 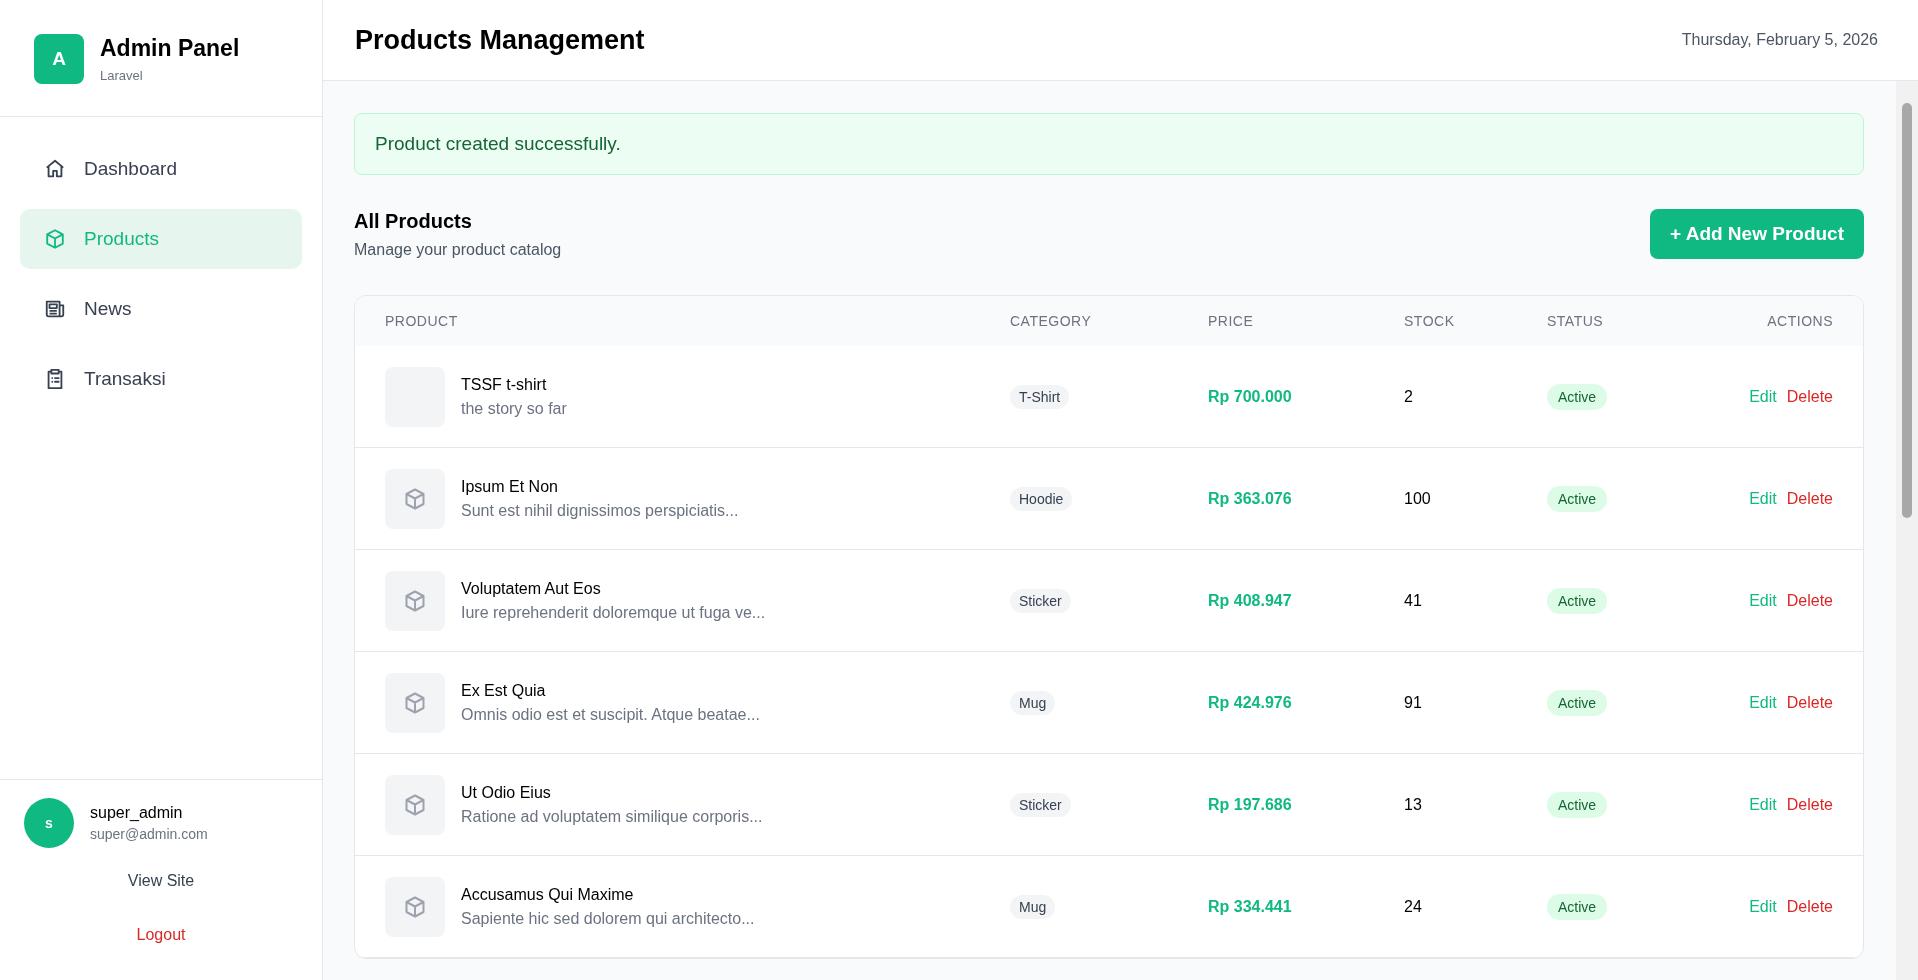 I want to click on column-header: PRICE, so click(x=1231, y=321).